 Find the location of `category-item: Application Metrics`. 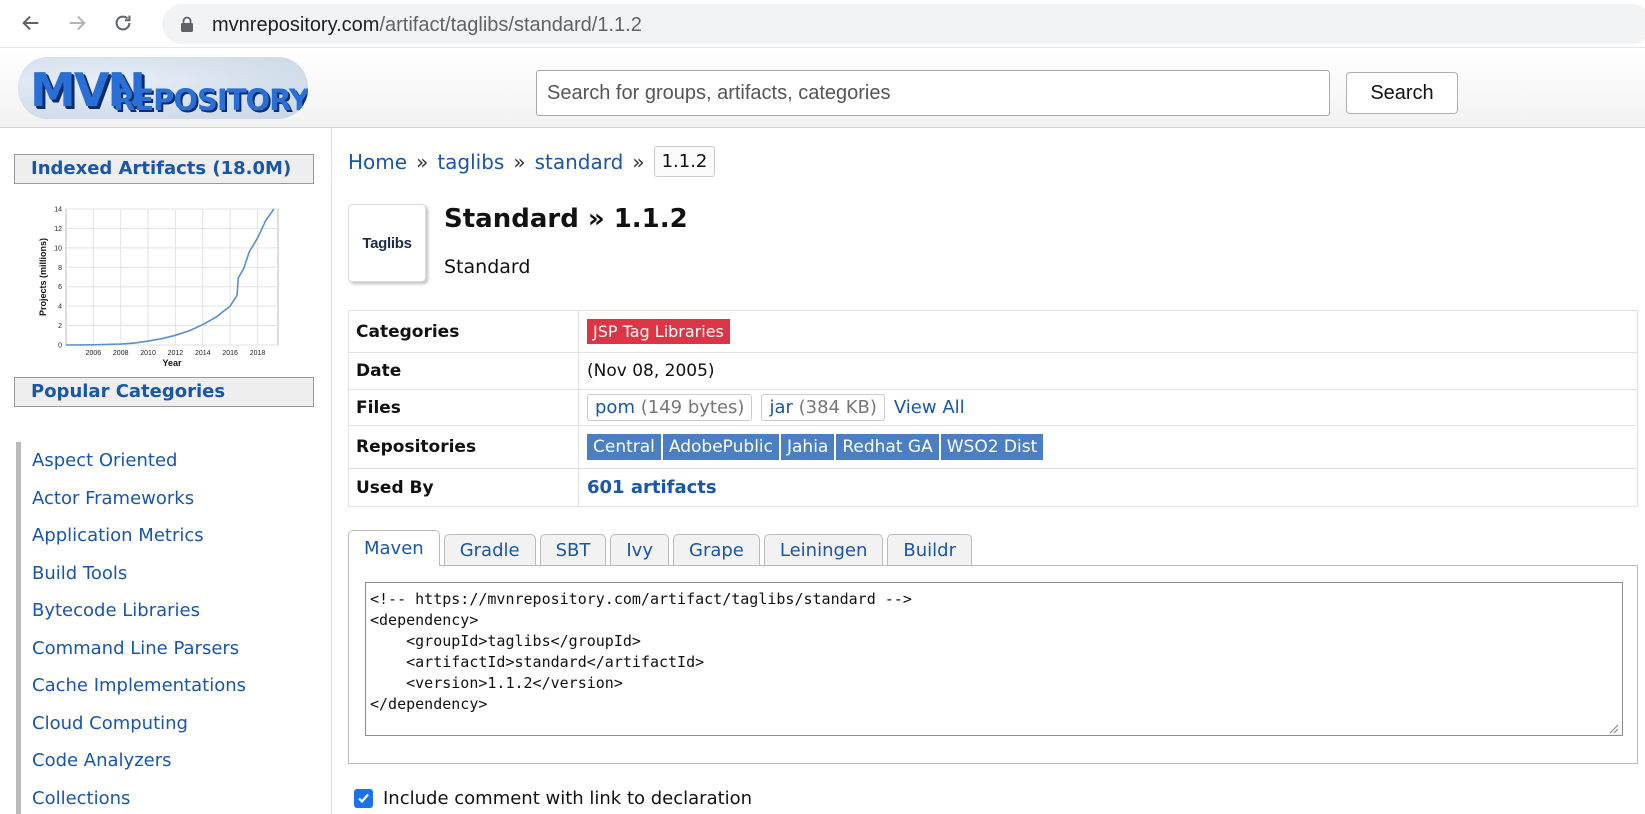

category-item: Application Metrics is located at coordinates (166, 536).